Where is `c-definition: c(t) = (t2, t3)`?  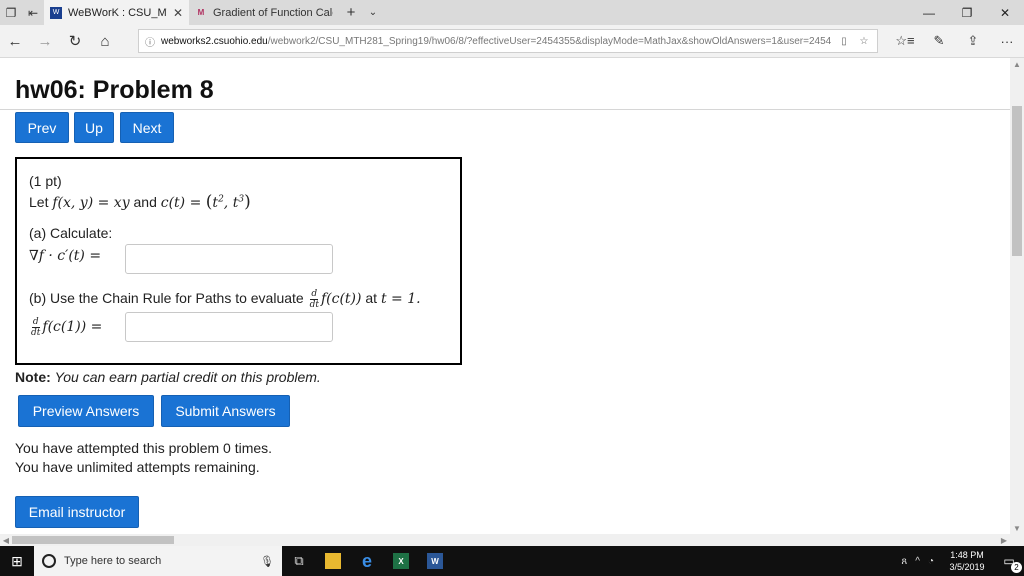 c-definition: c(t) = (t2, t3) is located at coordinates (205, 202).